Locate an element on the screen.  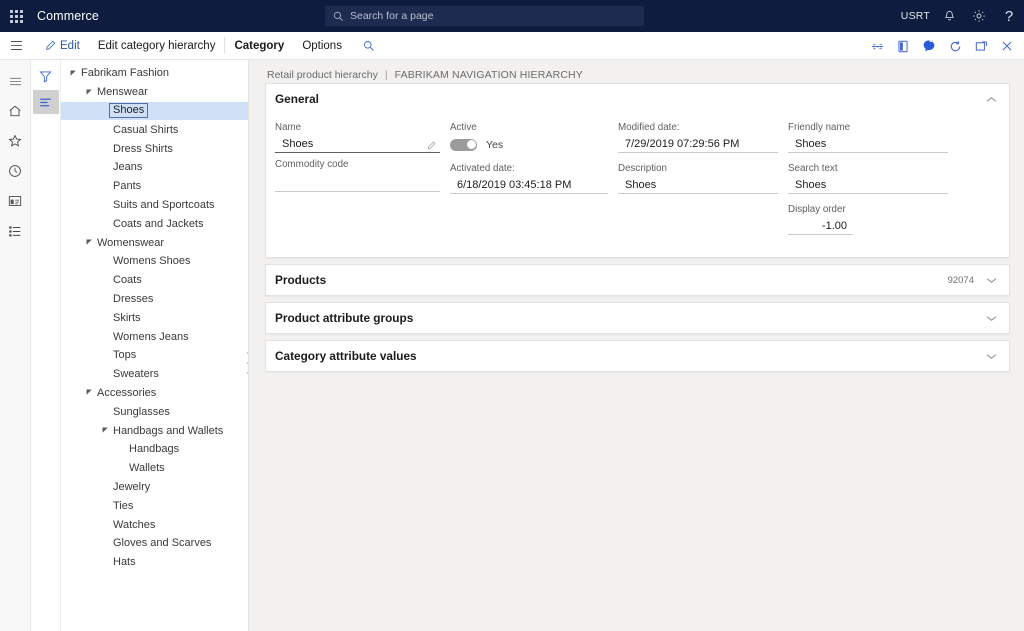
edit-button: Edit is located at coordinates (63, 46).